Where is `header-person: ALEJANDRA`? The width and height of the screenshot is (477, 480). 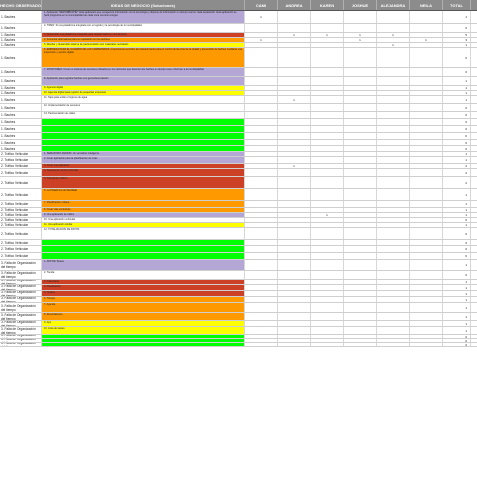 header-person: ALEJANDRA is located at coordinates (393, 5).